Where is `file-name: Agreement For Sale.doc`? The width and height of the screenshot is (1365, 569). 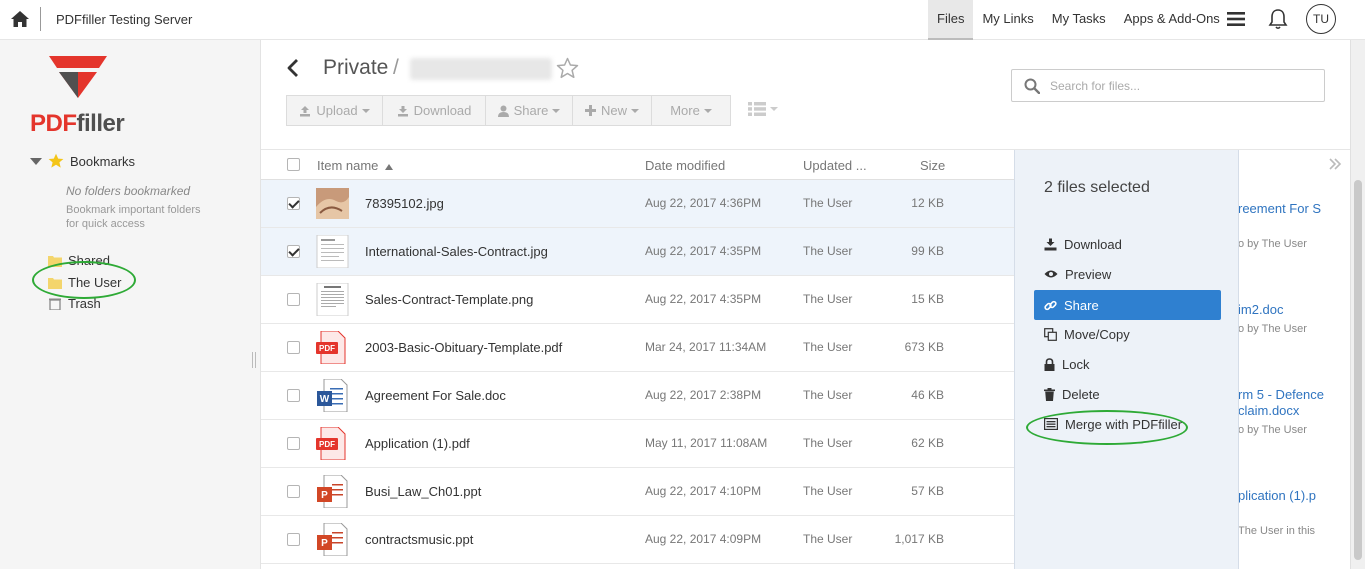 file-name: Agreement For Sale.doc is located at coordinates (435, 395).